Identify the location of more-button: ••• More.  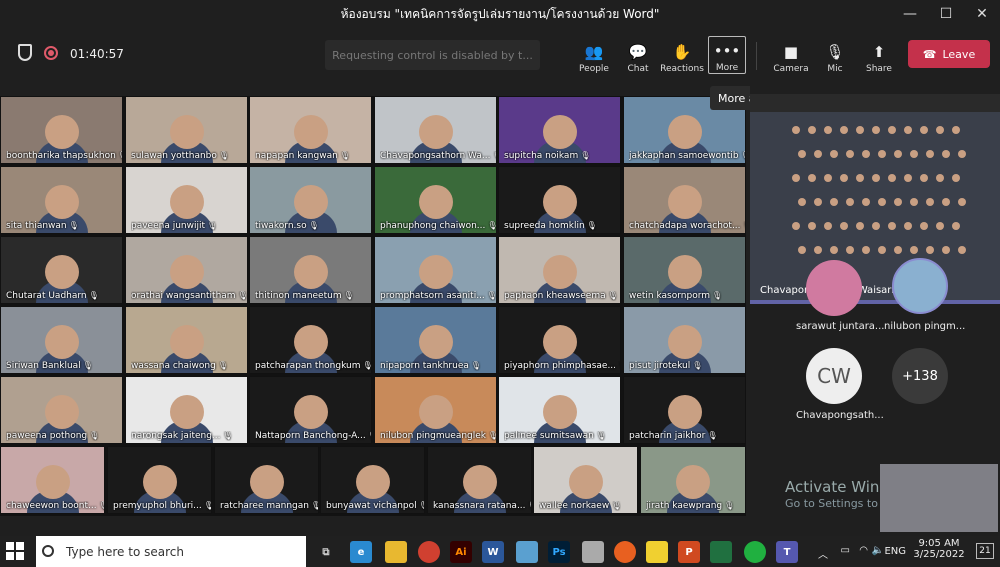
(727, 55).